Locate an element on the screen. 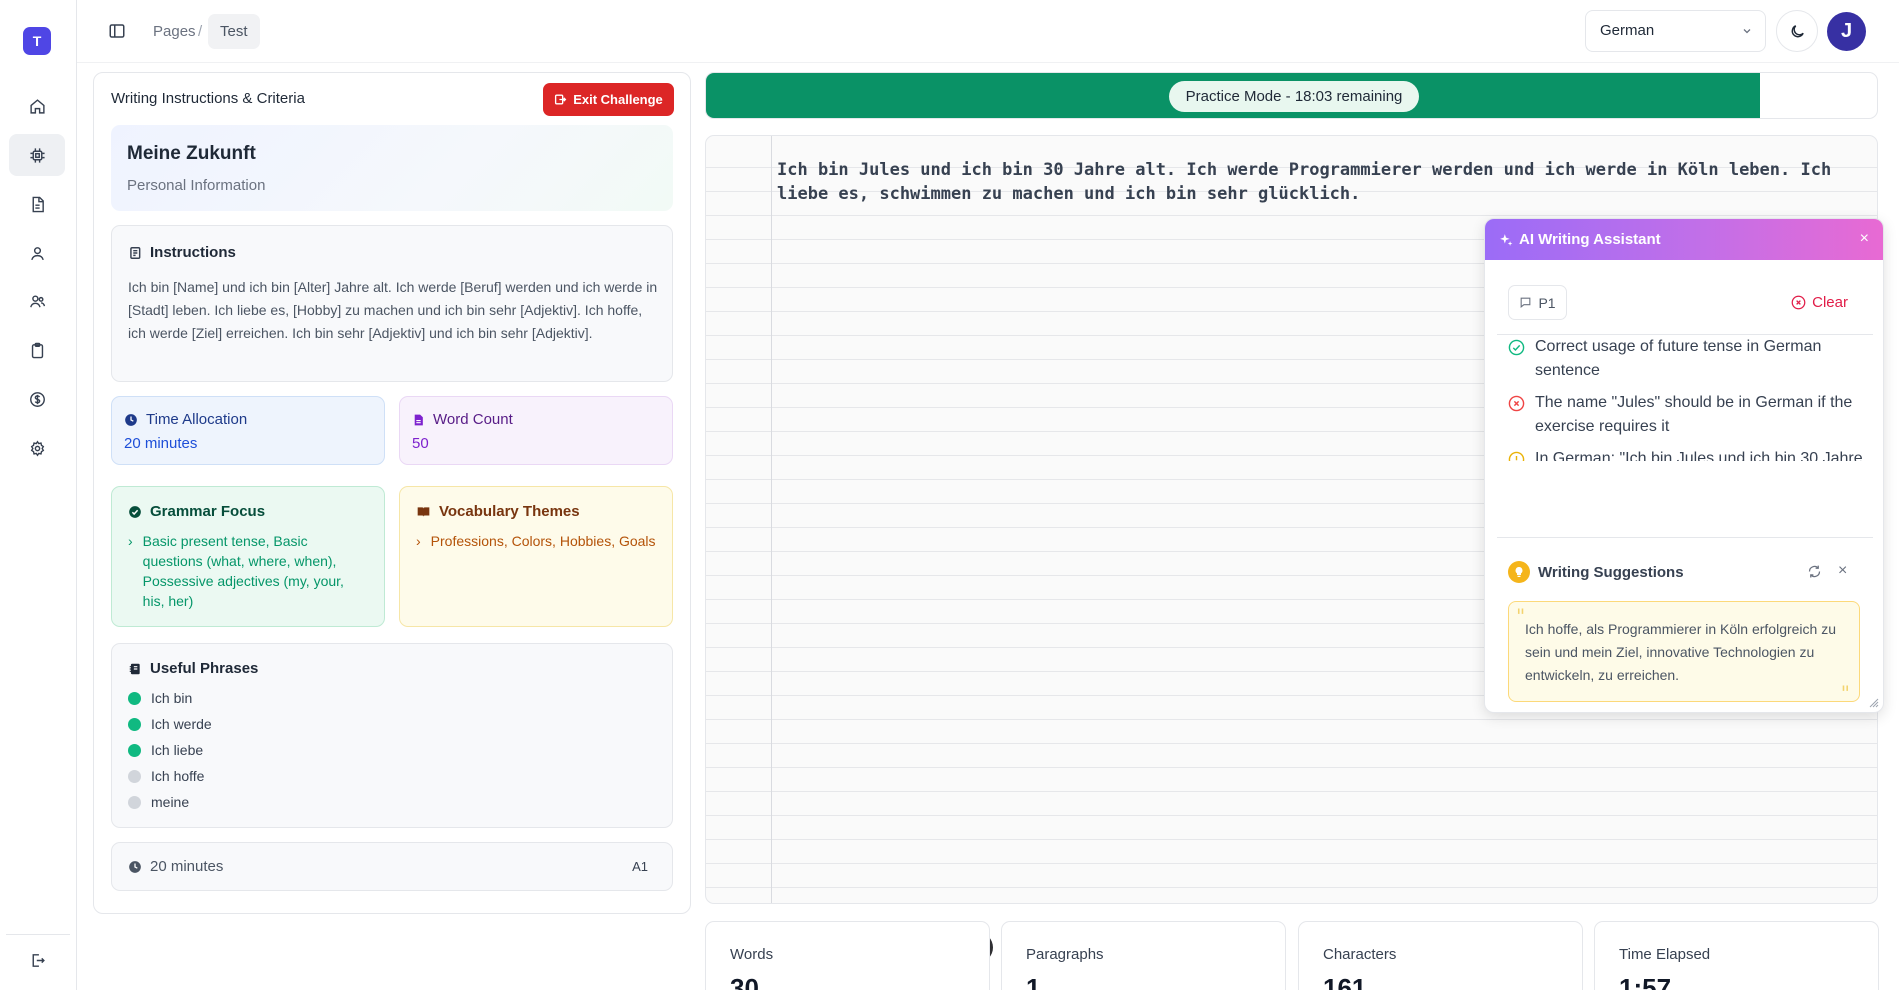 This screenshot has width=1899, height=990. document-icon is located at coordinates (38, 204).